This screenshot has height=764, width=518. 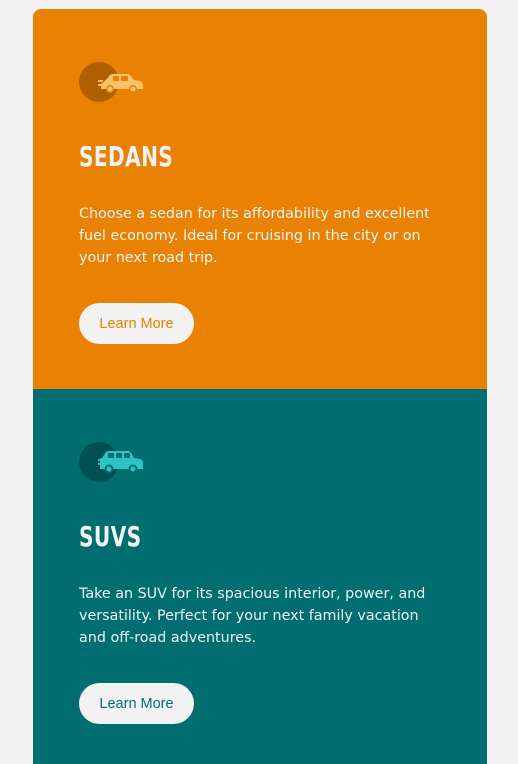 What do you see at coordinates (110, 536) in the screenshot?
I see `card-title: SUVS` at bounding box center [110, 536].